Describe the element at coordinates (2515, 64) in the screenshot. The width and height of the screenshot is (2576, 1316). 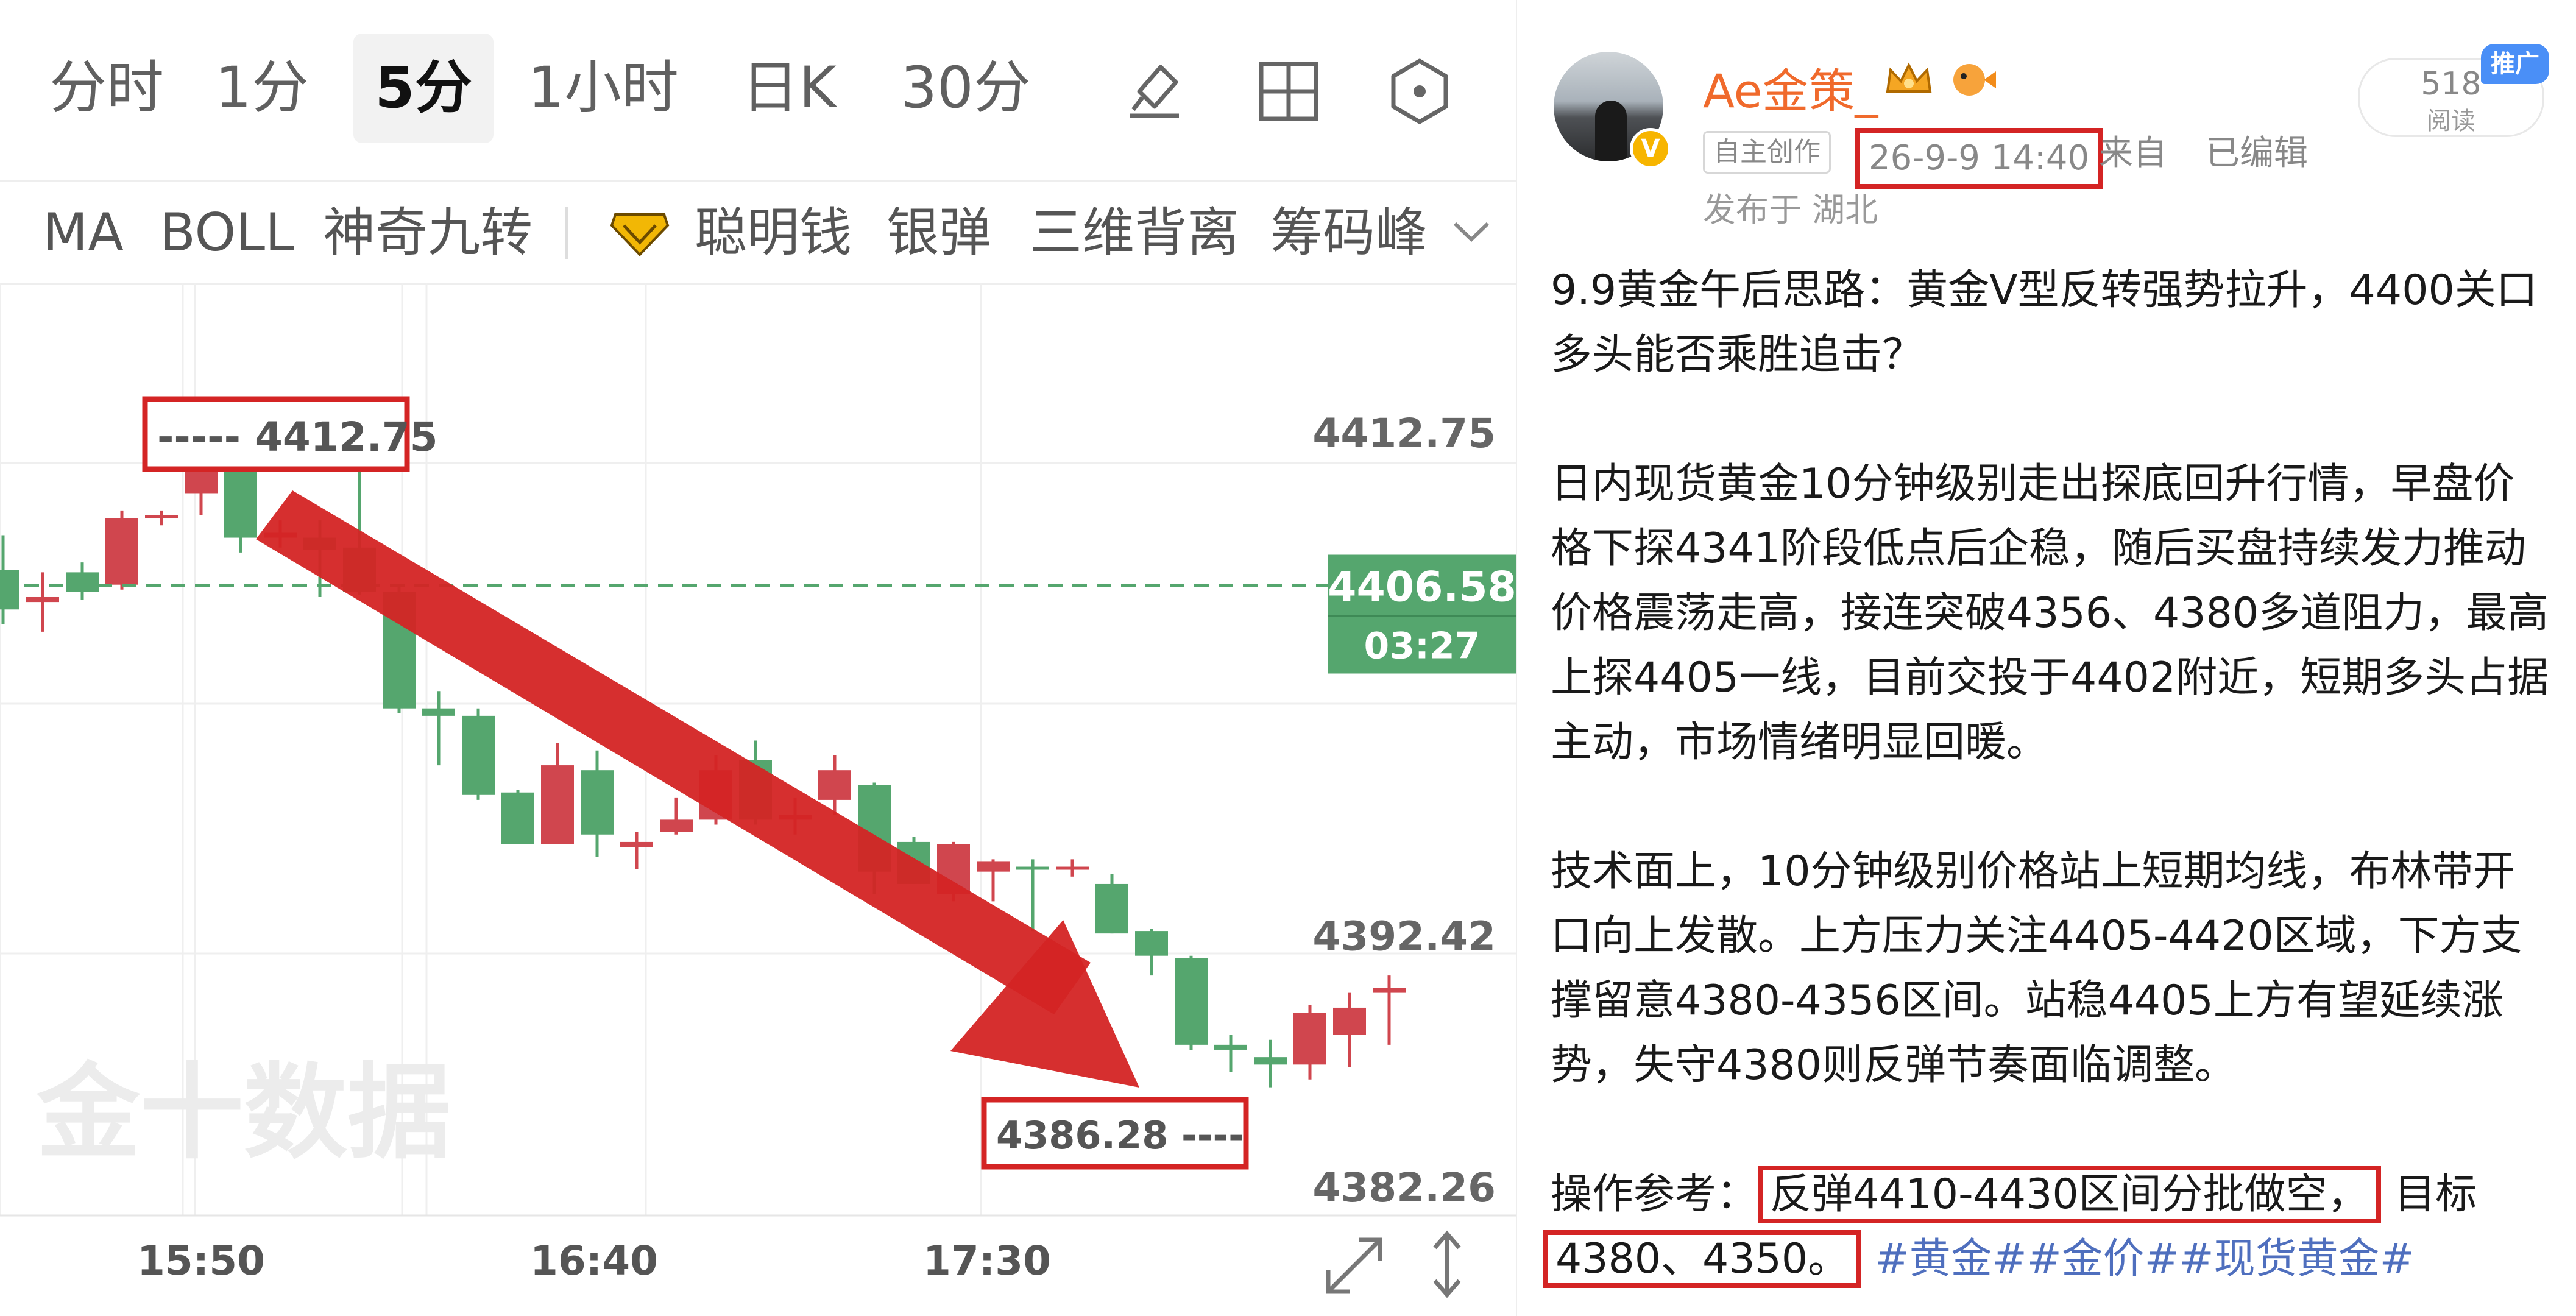
I see `promo-badge: 推广` at that location.